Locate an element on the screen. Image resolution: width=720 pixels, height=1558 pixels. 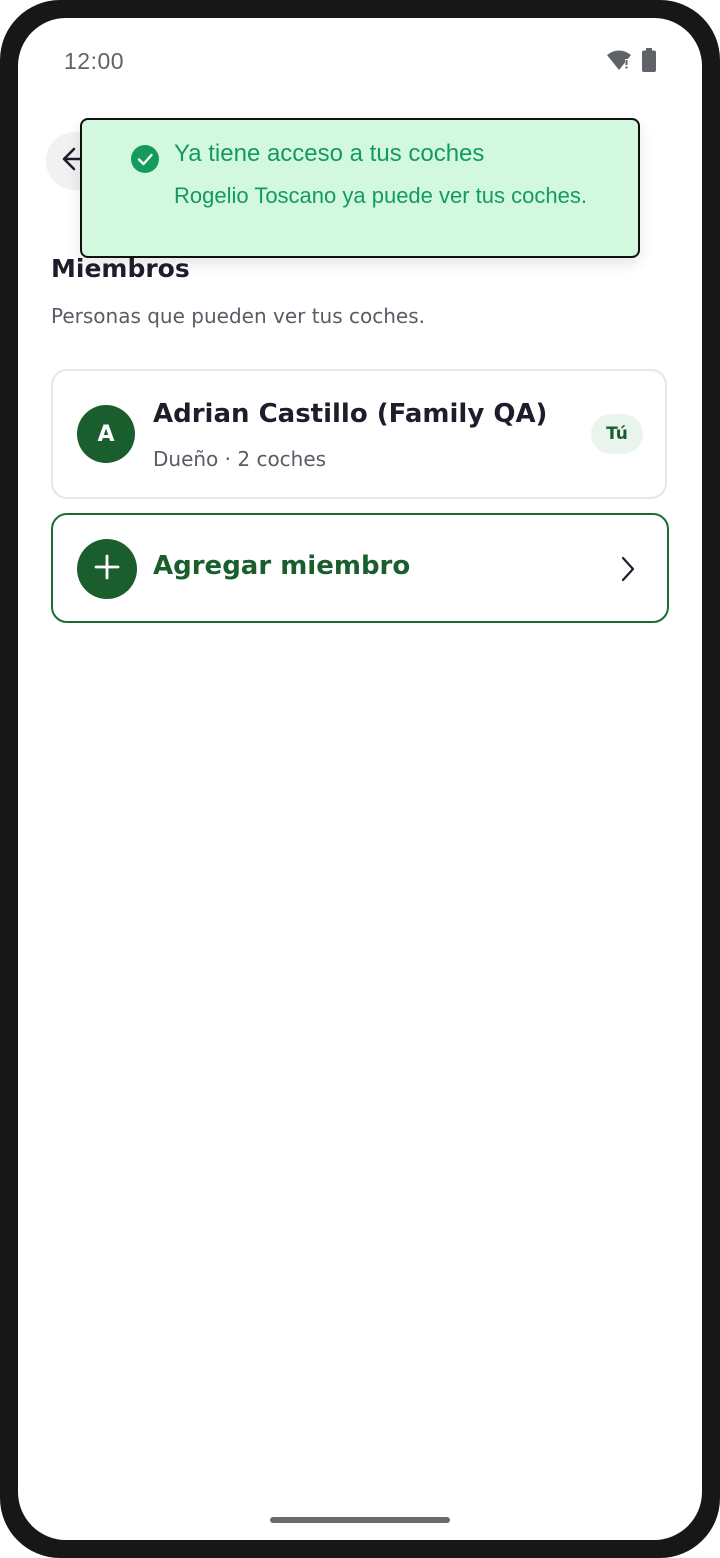
toast-title: Ya tiene acceso a tus coches is located at coordinates (329, 153).